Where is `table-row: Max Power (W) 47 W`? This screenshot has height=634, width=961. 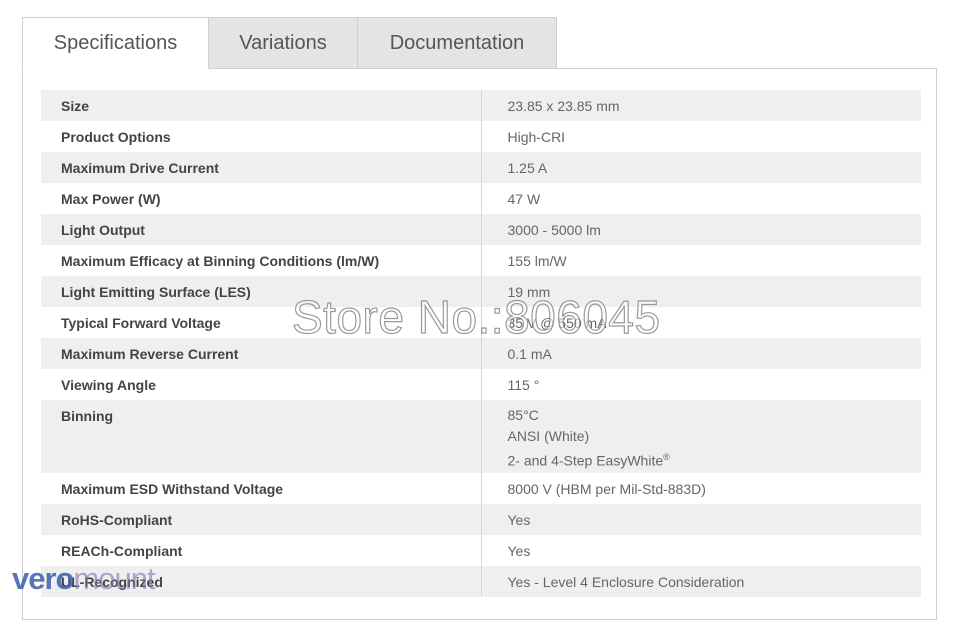
table-row: Max Power (W) 47 W is located at coordinates (481, 198).